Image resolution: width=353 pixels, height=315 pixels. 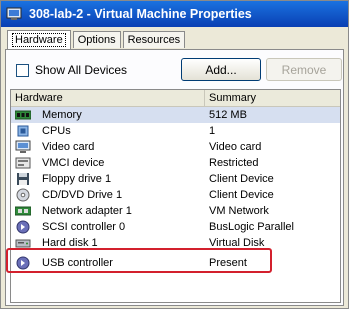 What do you see at coordinates (234, 163) in the screenshot?
I see `row-summary: Restricted` at bounding box center [234, 163].